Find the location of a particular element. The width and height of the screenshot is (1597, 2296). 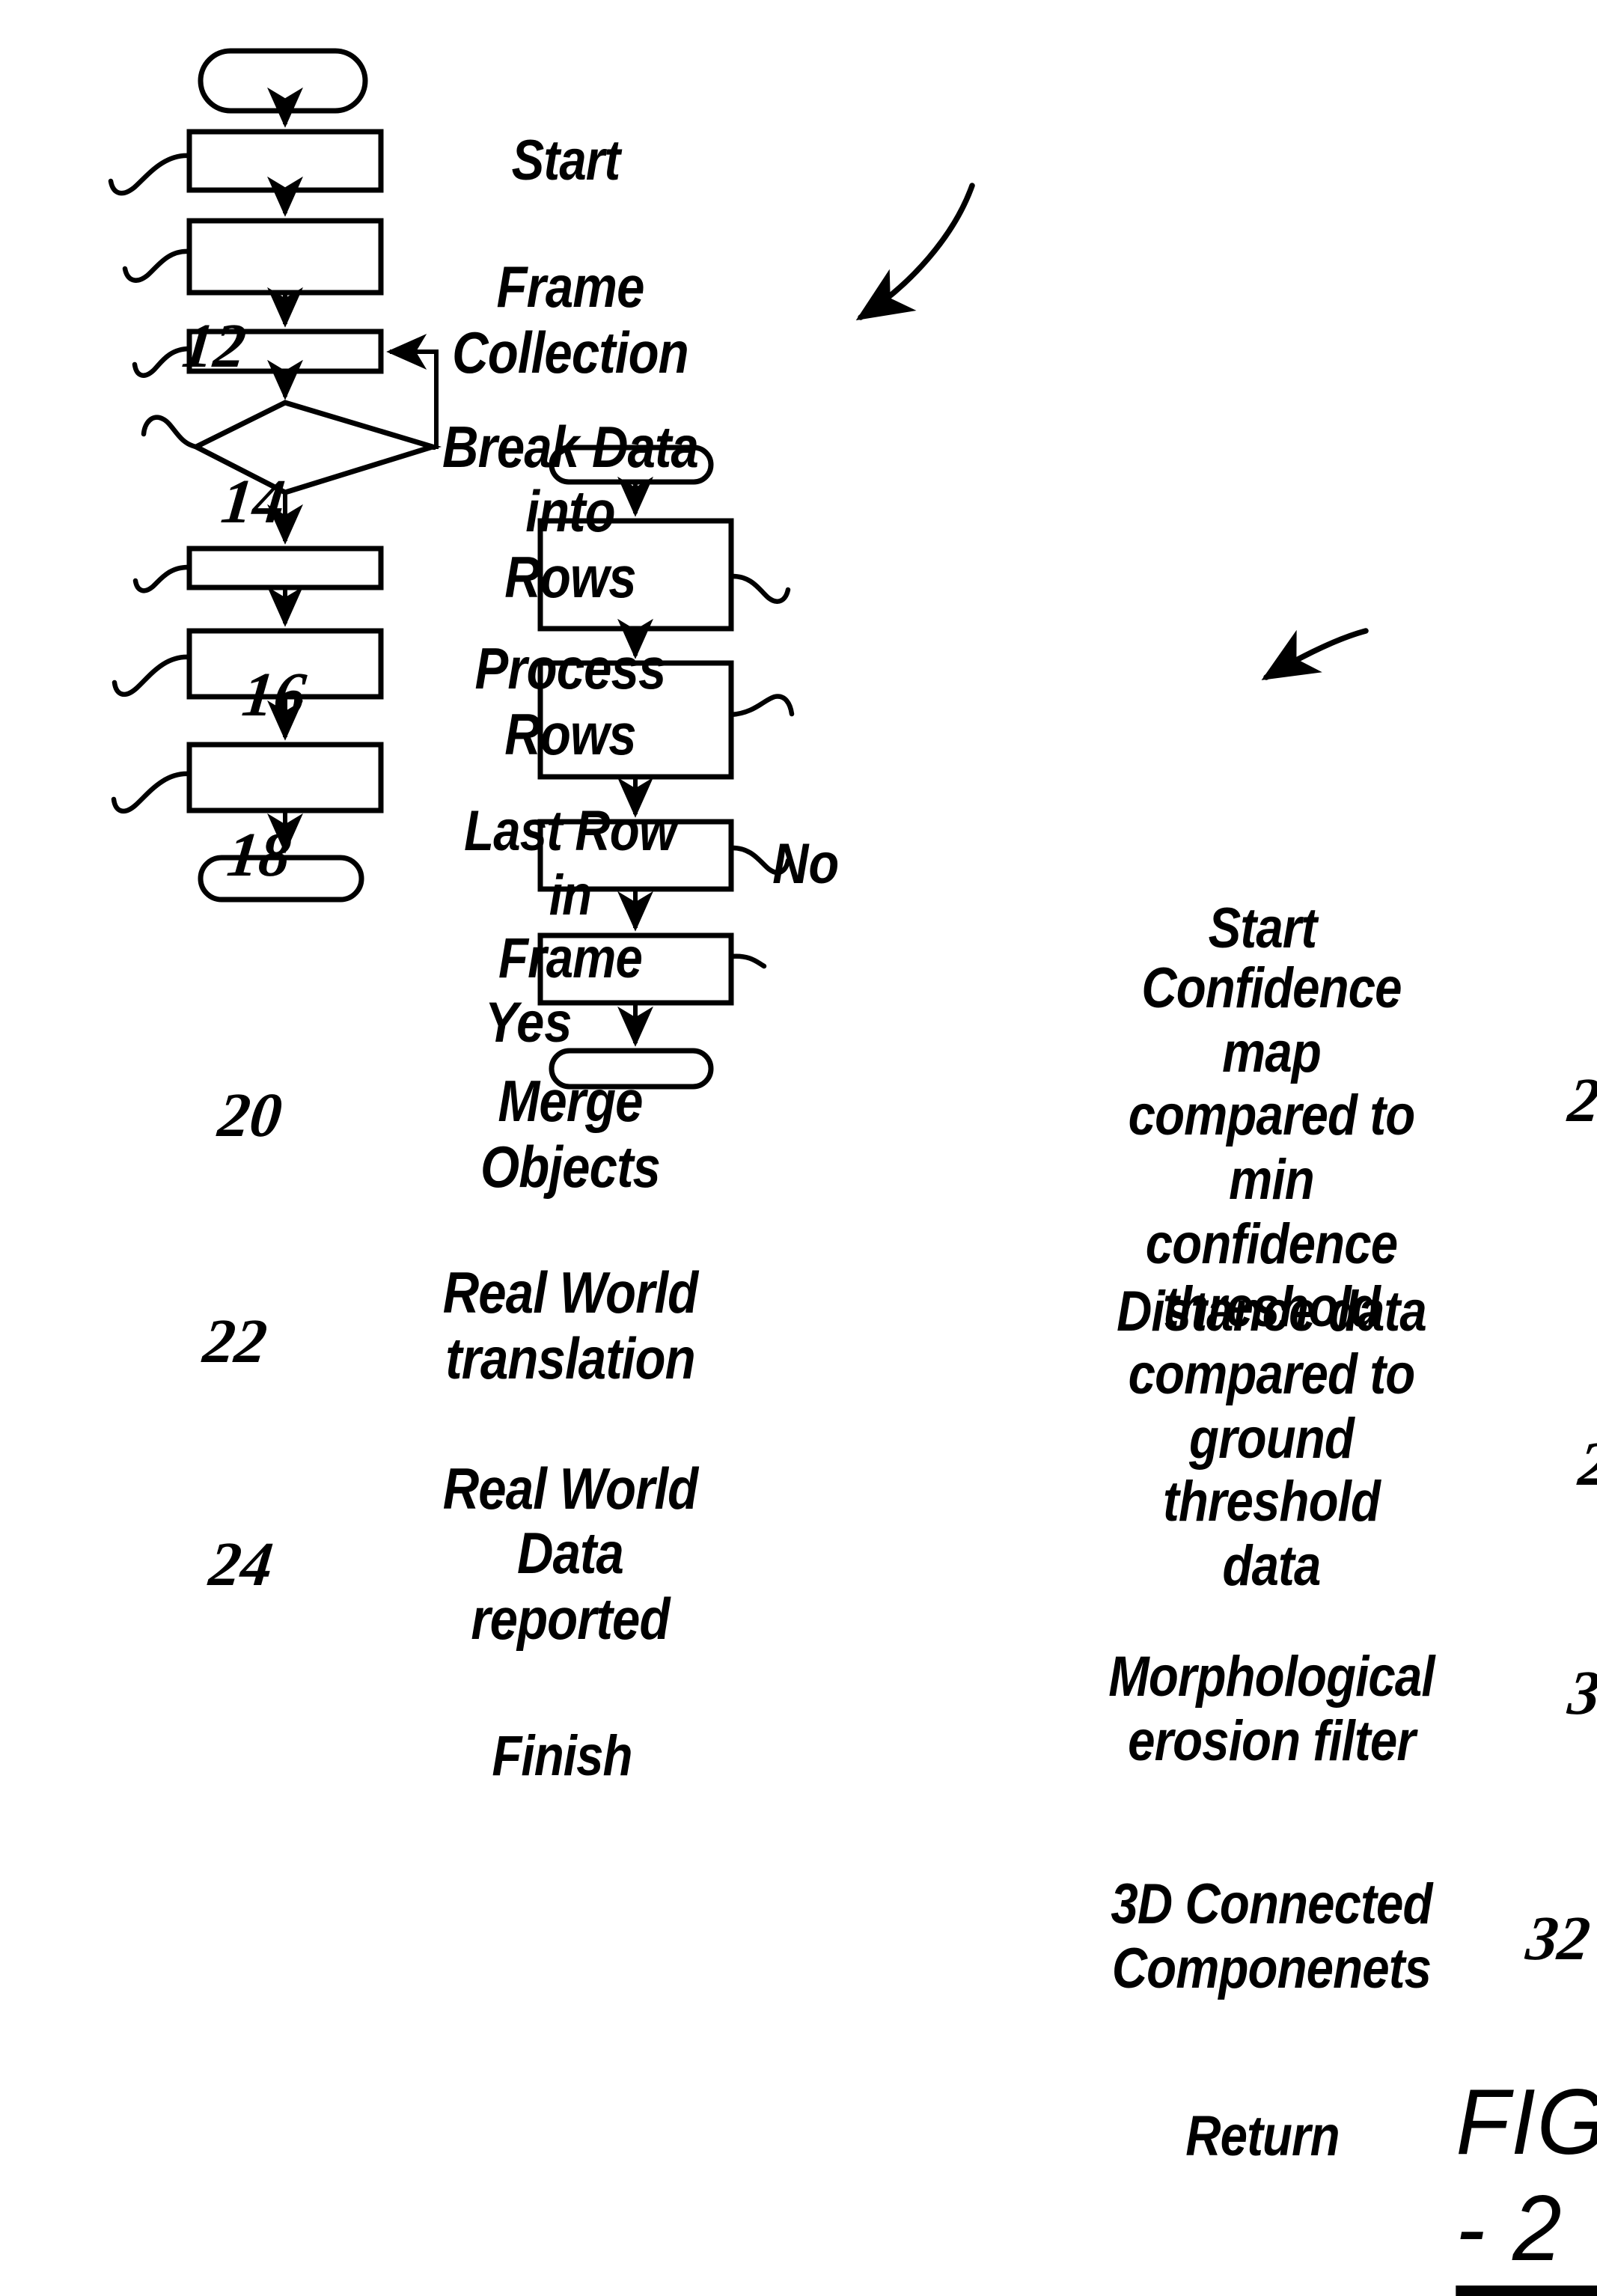

figure2-caption-underline is located at coordinates (1526, 2291).